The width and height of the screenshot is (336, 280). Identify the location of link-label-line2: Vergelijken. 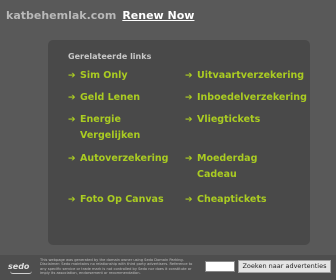
(110, 135).